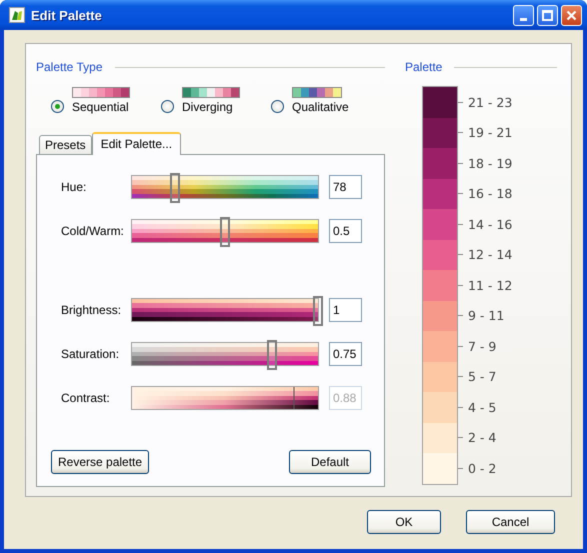  What do you see at coordinates (490, 285) in the screenshot?
I see `range-label: 11 - 12` at bounding box center [490, 285].